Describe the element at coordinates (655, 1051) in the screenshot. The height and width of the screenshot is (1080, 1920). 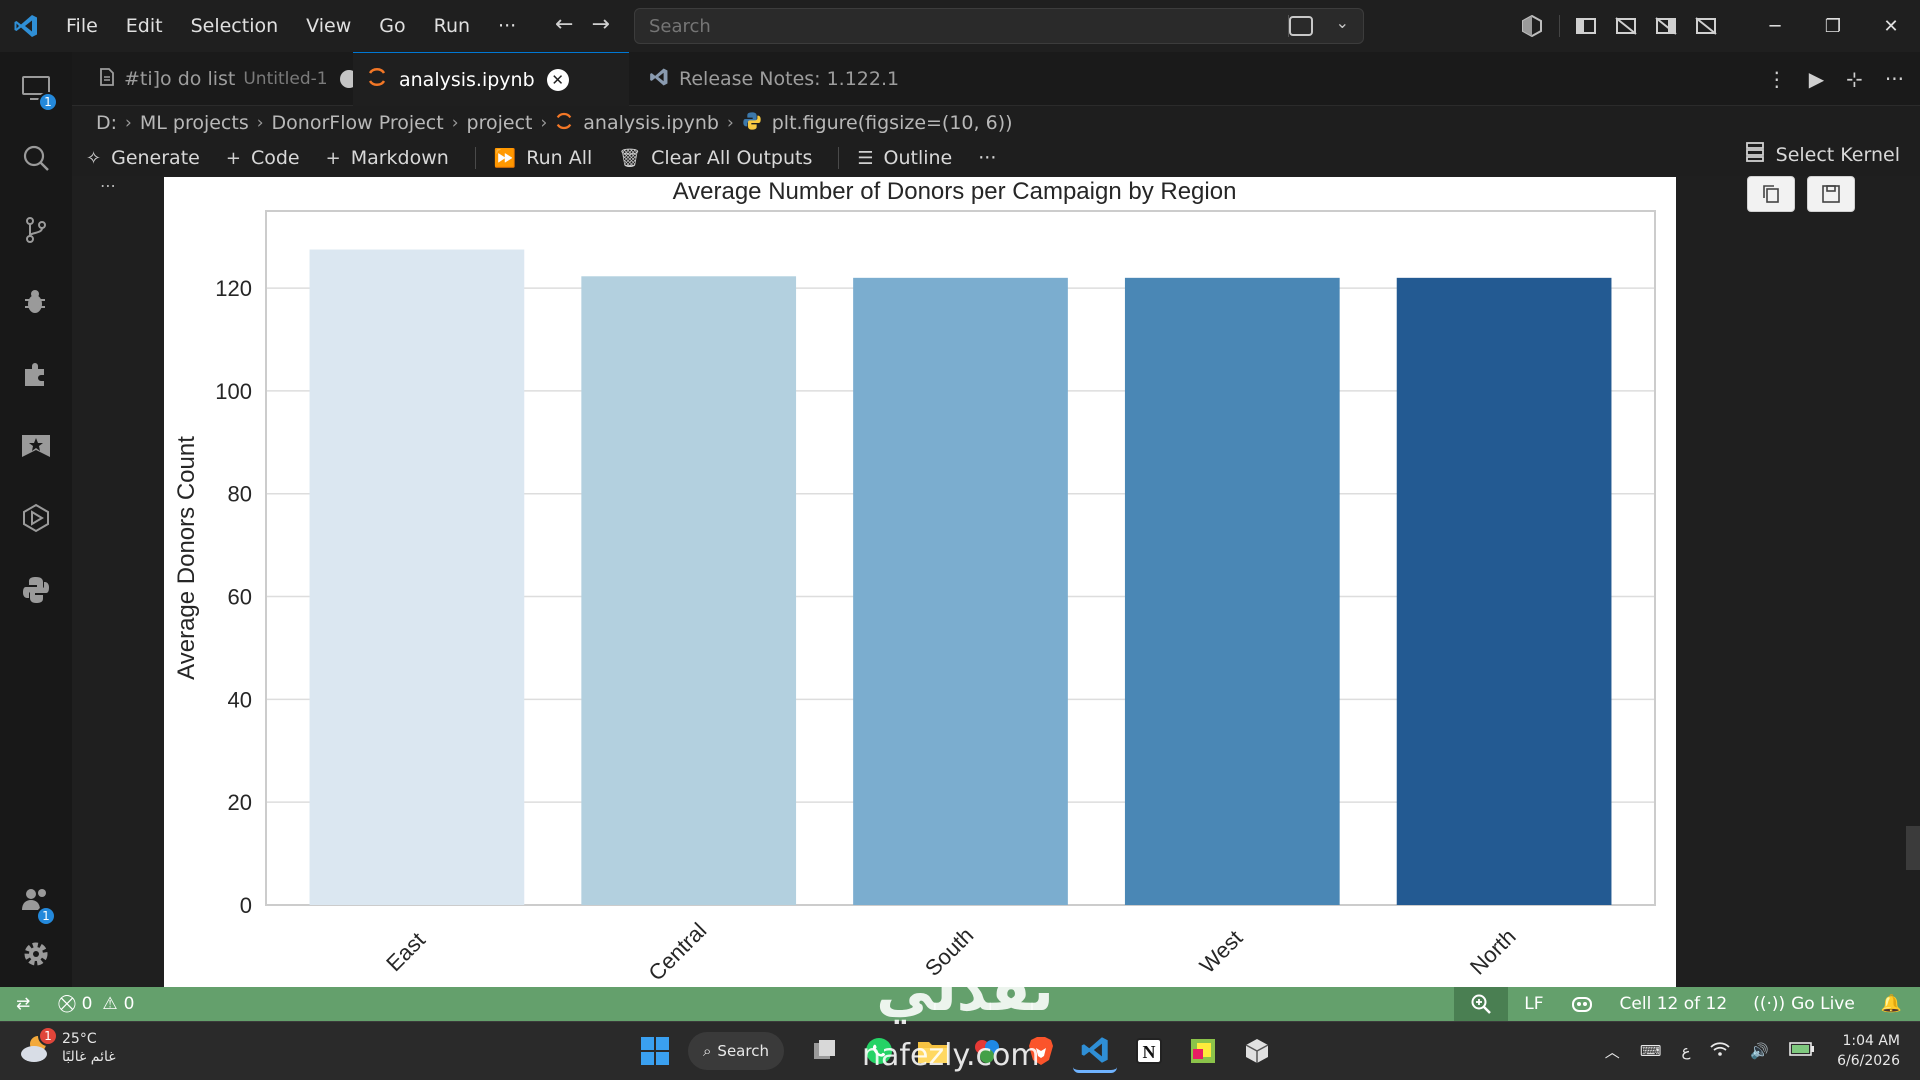
I see `windows-start-icon` at that location.